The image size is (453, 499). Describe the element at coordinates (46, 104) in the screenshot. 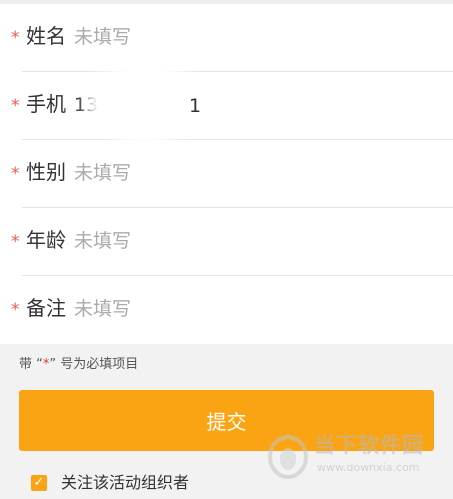

I see `field-label-phone: 手机` at that location.